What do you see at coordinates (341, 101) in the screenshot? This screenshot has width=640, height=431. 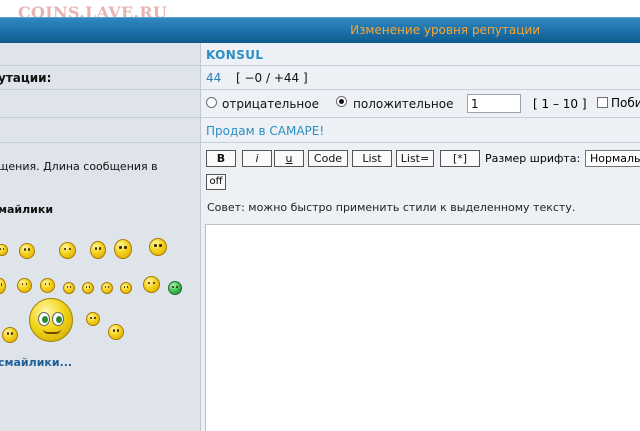 I see `radio-positive` at bounding box center [341, 101].